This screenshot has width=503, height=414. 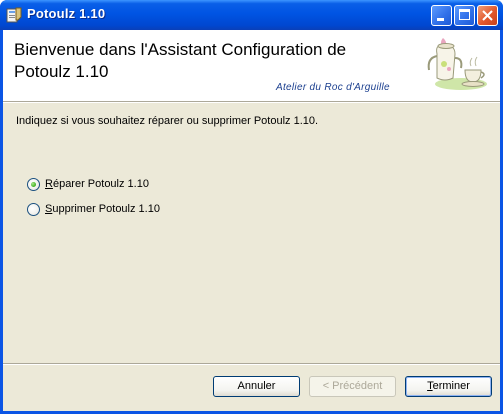 I want to click on remove-label-rest: upprimer Potoulz 1.10, so click(x=106, y=209).